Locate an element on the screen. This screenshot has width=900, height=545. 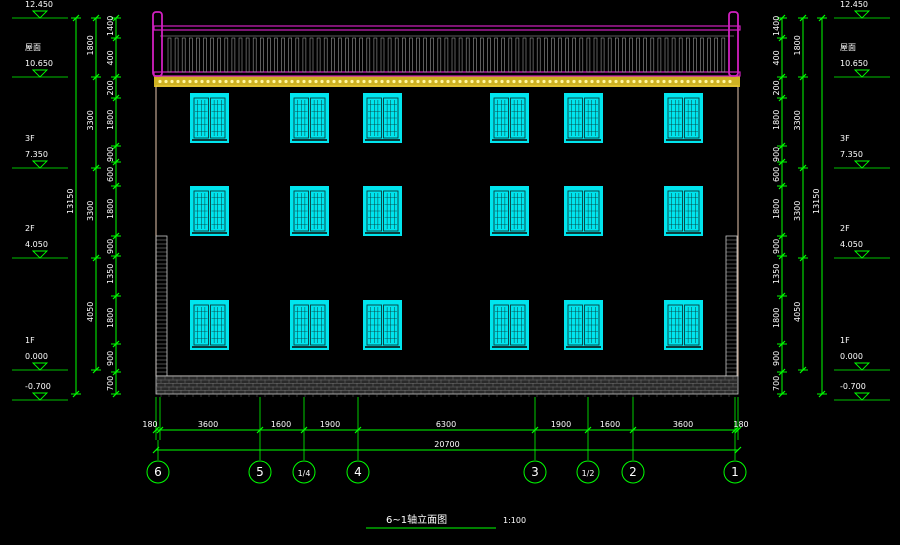
level-elevation: 10.650 is located at coordinates (854, 63).